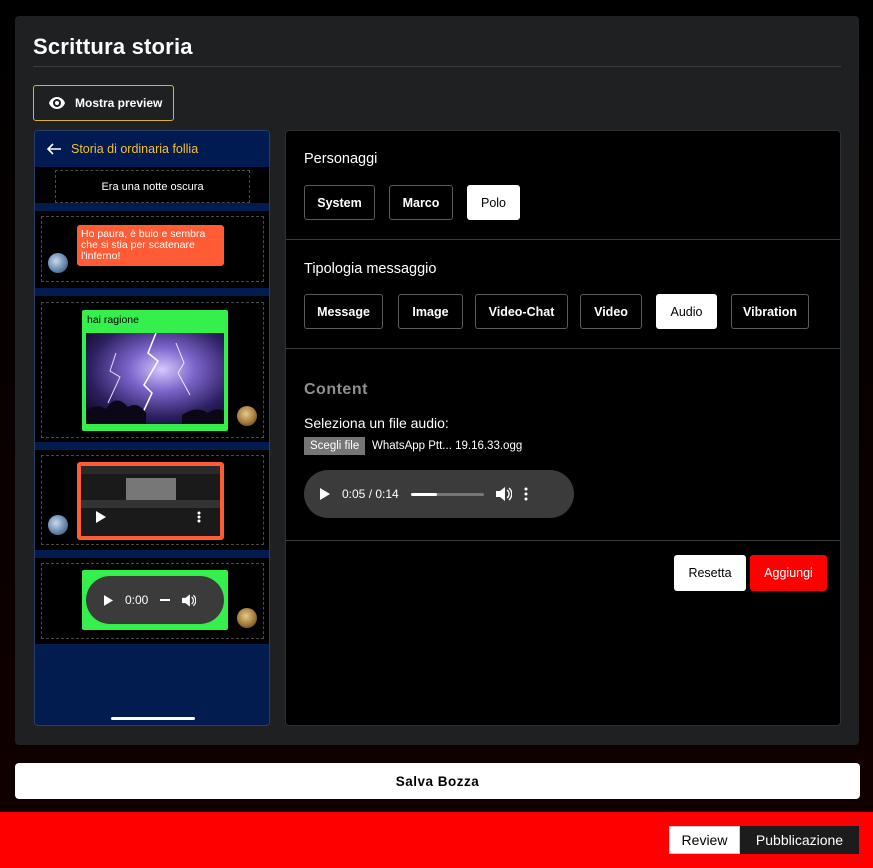 This screenshot has width=873, height=868. I want to click on arrow-back-icon, so click(54, 149).